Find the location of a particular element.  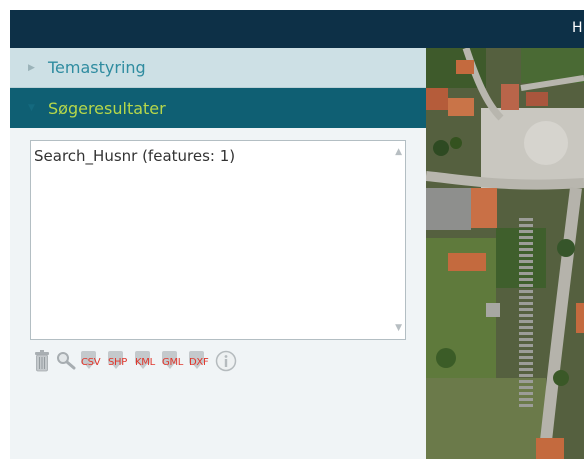

result-item: Search_Husnr (features: 1) is located at coordinates (134, 156).